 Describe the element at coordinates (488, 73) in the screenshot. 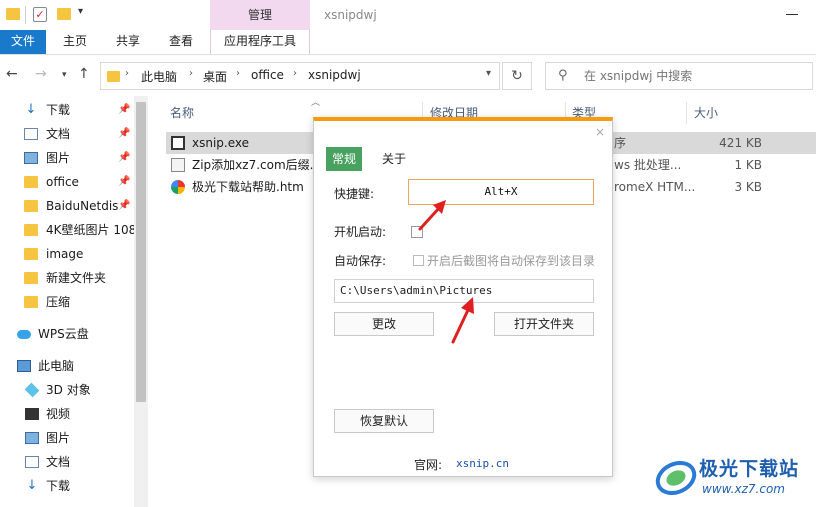

I see `chevron-down-icon: ▾` at that location.